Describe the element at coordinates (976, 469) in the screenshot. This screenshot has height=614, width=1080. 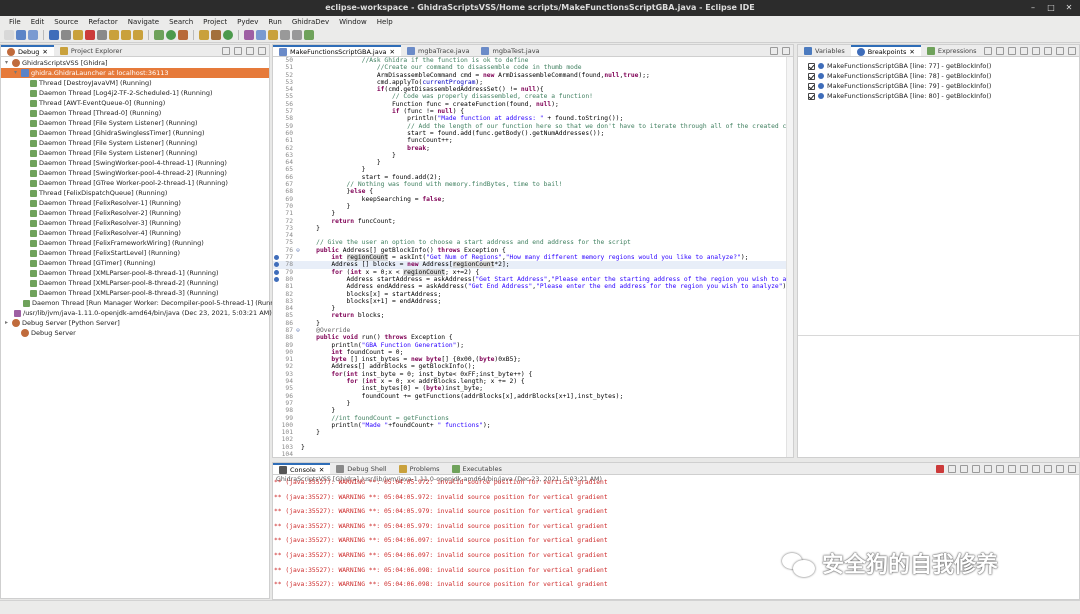
I see `clear-console-icon` at that location.